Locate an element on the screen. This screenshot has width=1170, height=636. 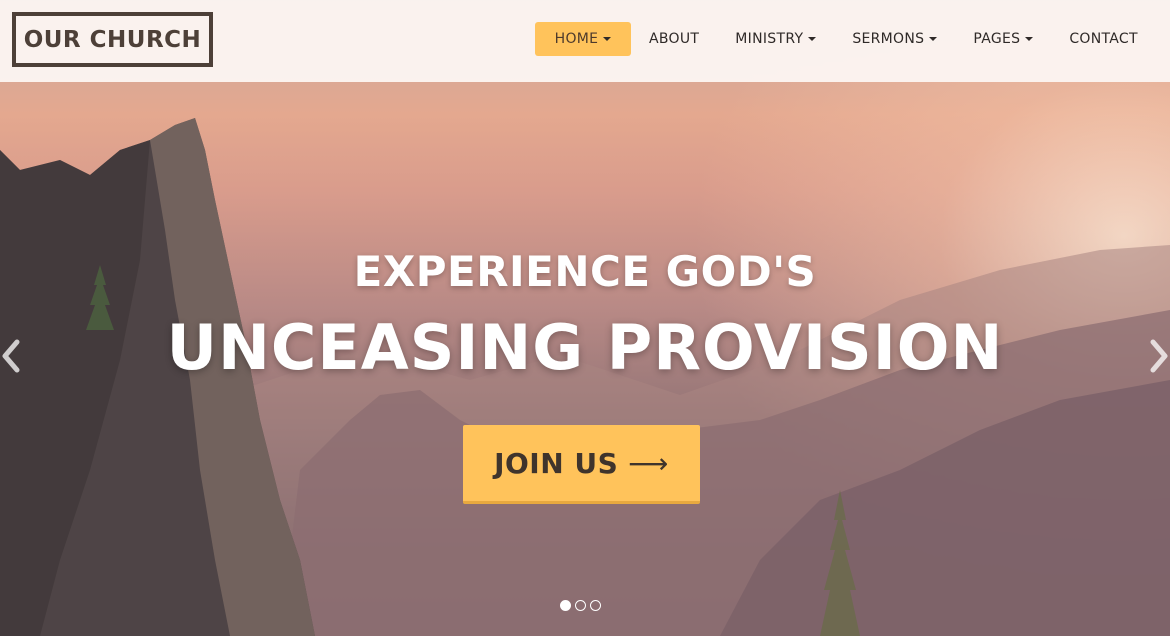
nav-item-sermons-label: SERMONS is located at coordinates (888, 39).